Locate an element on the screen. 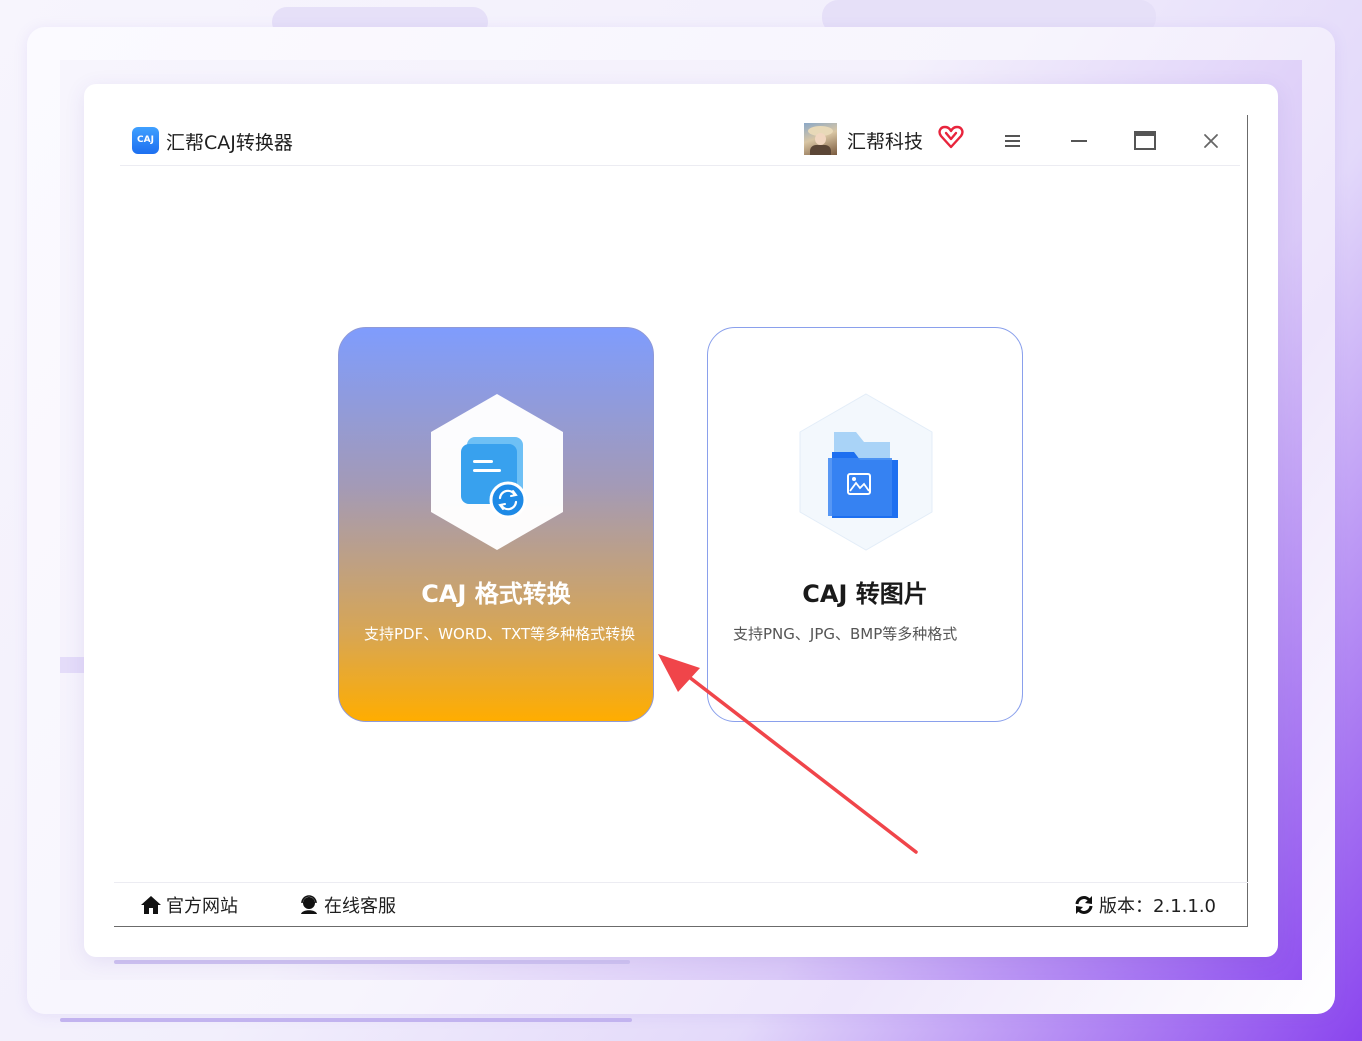 This screenshot has width=1362, height=1041. caj-format-convert-card: CAJ 格式转换 支持PDF、WORD、TXT等多种格式转换 is located at coordinates (496, 524).